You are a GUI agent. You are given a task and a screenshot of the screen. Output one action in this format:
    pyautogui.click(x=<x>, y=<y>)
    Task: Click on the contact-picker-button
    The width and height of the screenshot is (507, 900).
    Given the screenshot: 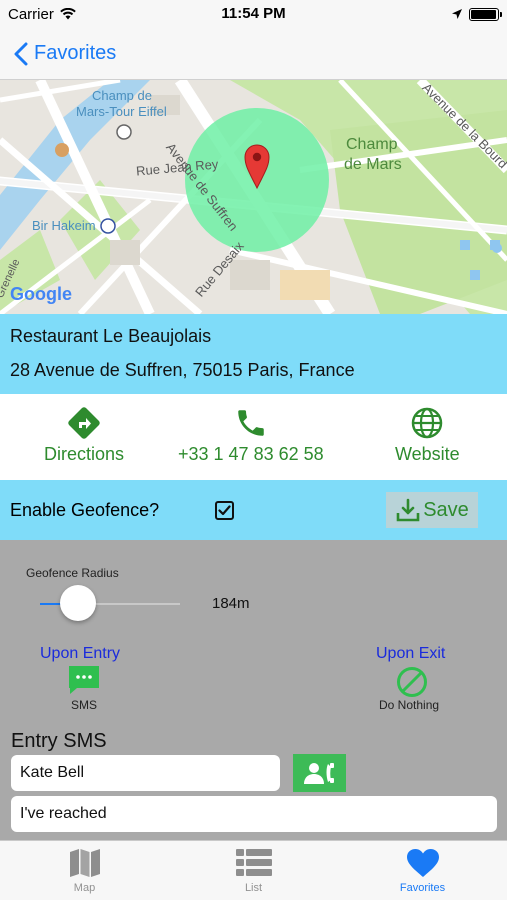 What is the action you would take?
    pyautogui.click(x=319, y=773)
    